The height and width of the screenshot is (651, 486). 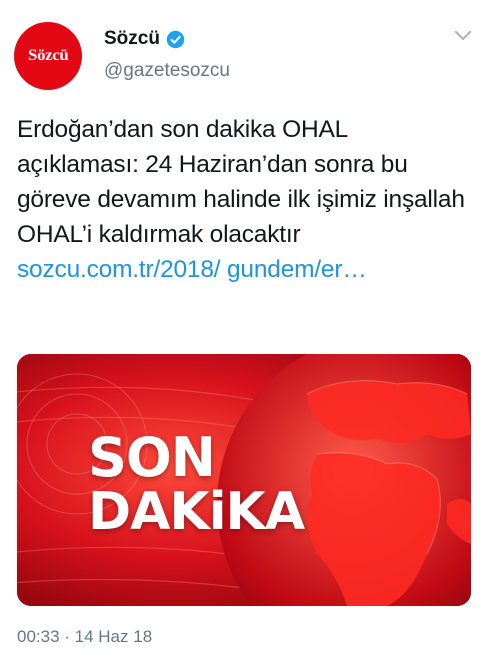 What do you see at coordinates (463, 36) in the screenshot?
I see `chevron-down-icon` at bounding box center [463, 36].